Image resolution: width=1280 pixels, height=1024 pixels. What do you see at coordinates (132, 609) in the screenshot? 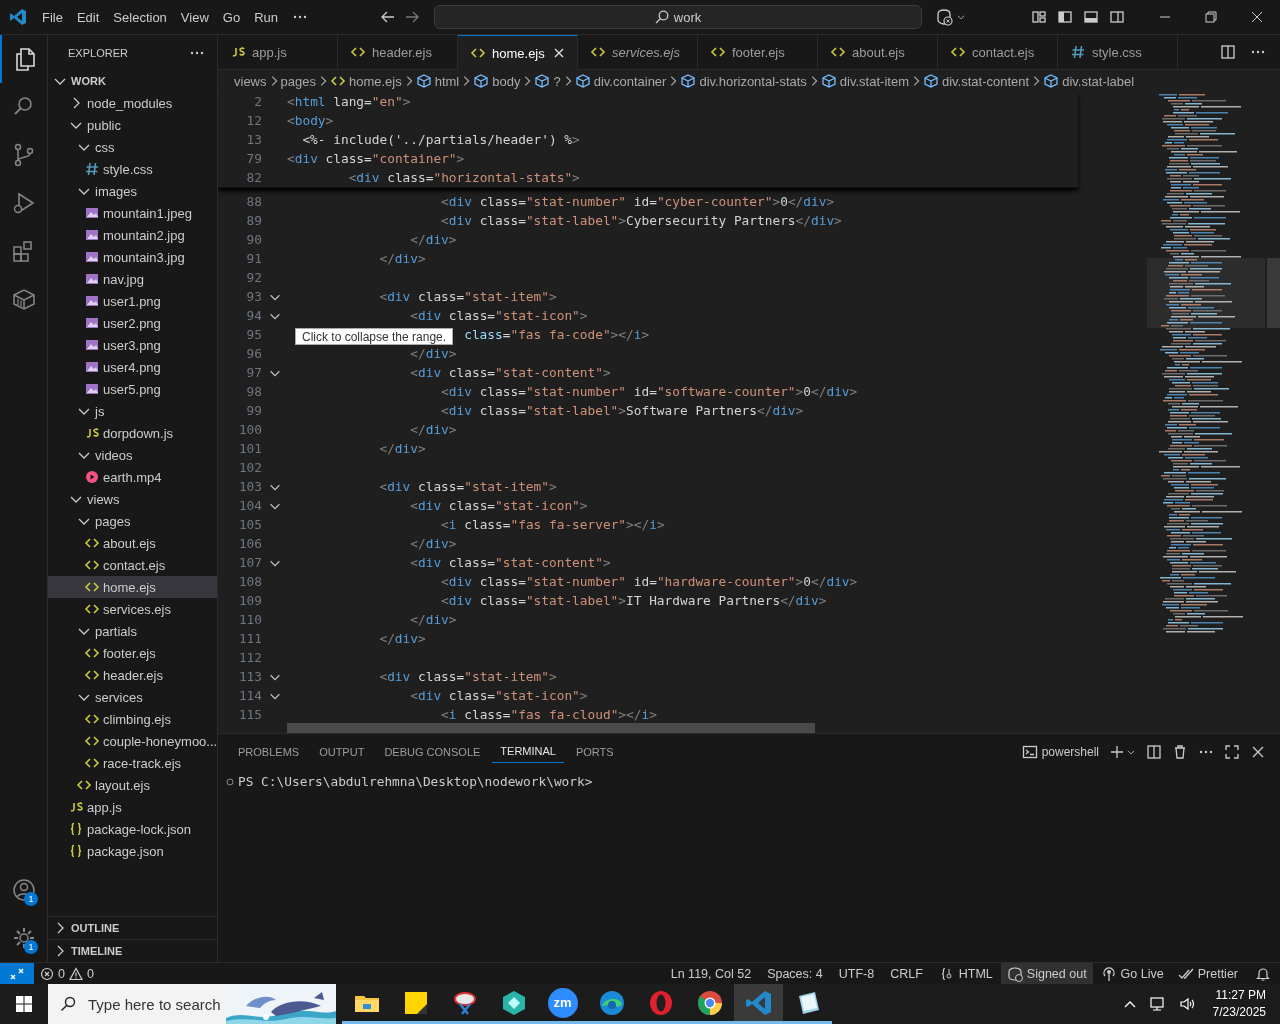
I see `tree-item: services.ejs` at bounding box center [132, 609].